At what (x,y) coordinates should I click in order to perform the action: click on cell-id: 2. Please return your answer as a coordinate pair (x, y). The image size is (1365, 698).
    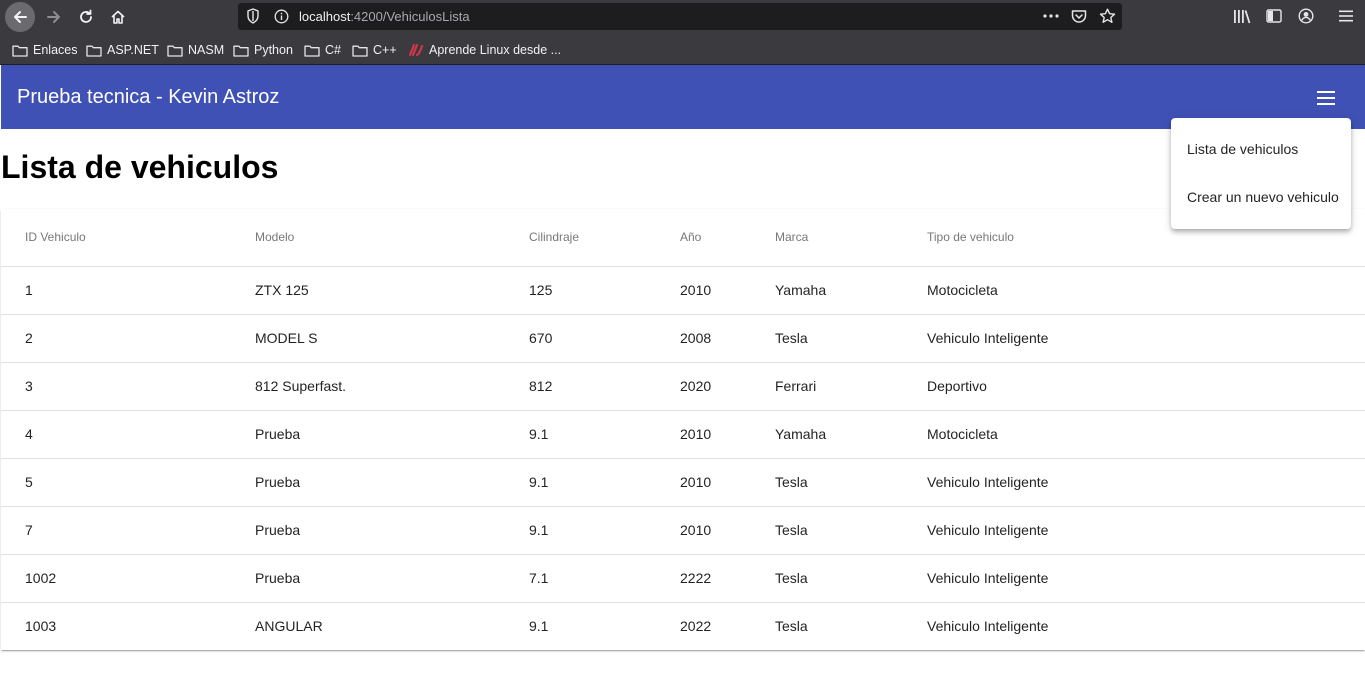
    Looking at the image, I should click on (116, 338).